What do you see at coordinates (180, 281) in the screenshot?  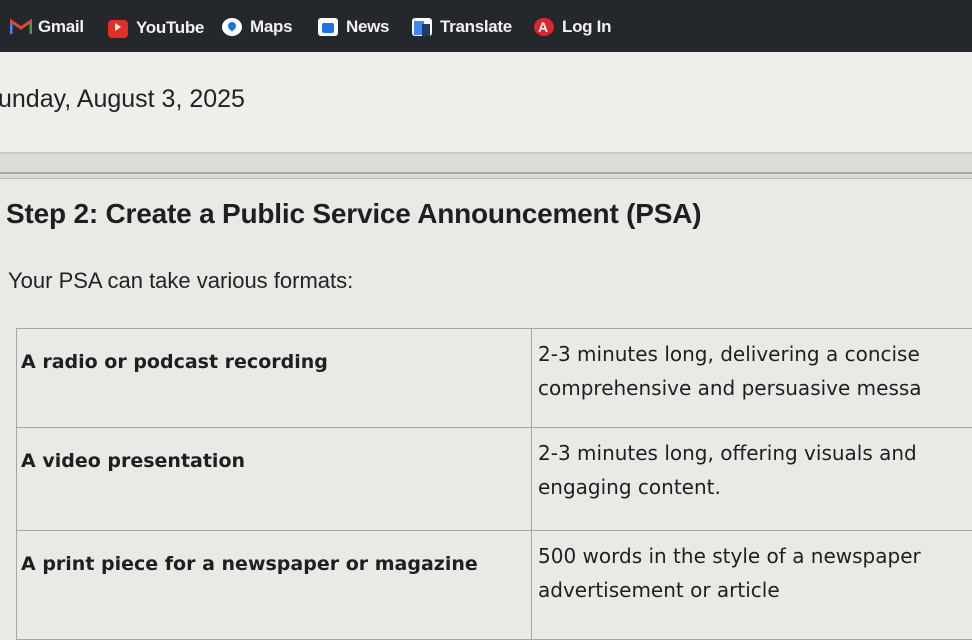 I see `intro-text: Your PSA can take various formats:` at bounding box center [180, 281].